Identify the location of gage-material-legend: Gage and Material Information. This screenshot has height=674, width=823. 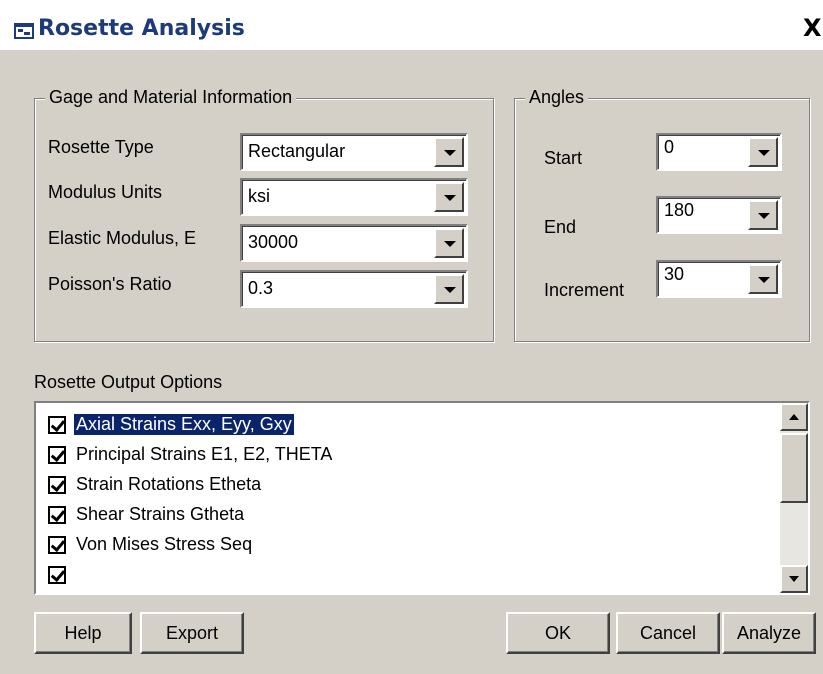
(171, 97).